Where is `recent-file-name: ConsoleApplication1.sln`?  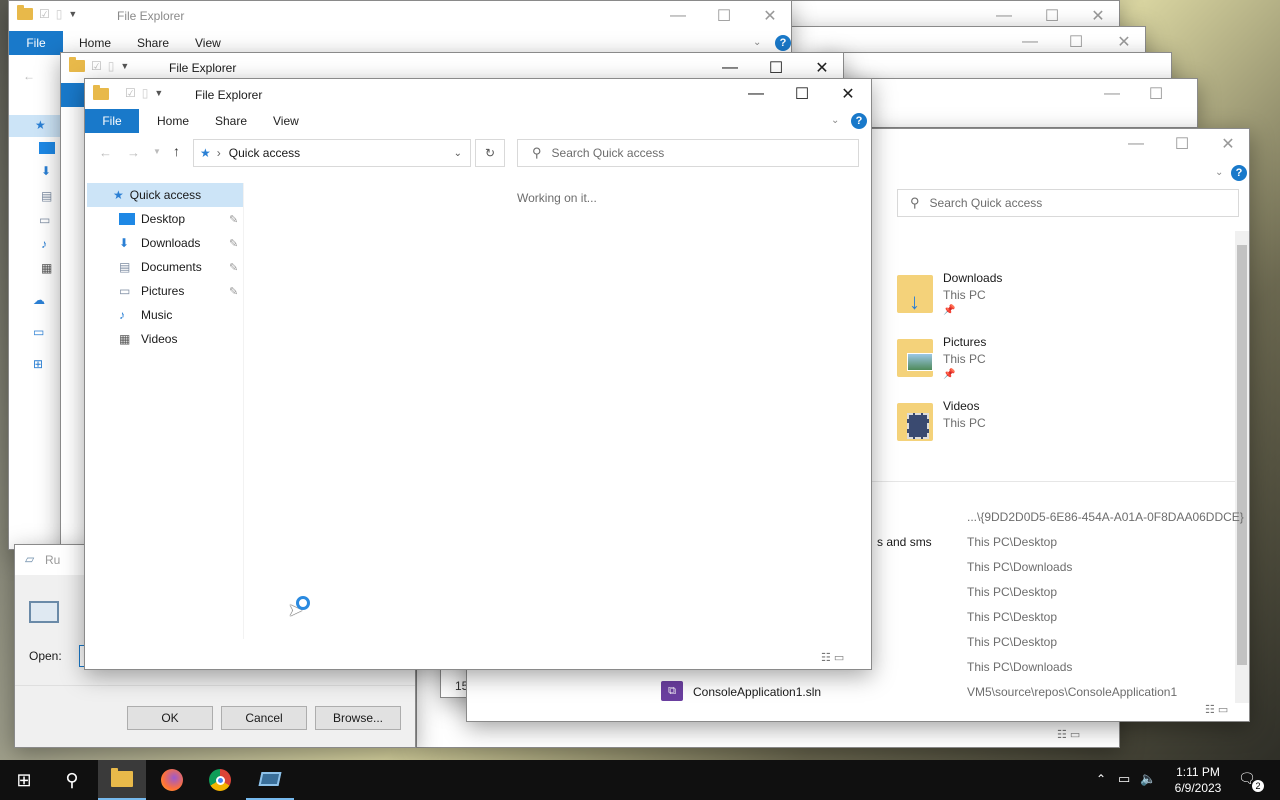
recent-file-name: ConsoleApplication1.sln is located at coordinates (757, 692).